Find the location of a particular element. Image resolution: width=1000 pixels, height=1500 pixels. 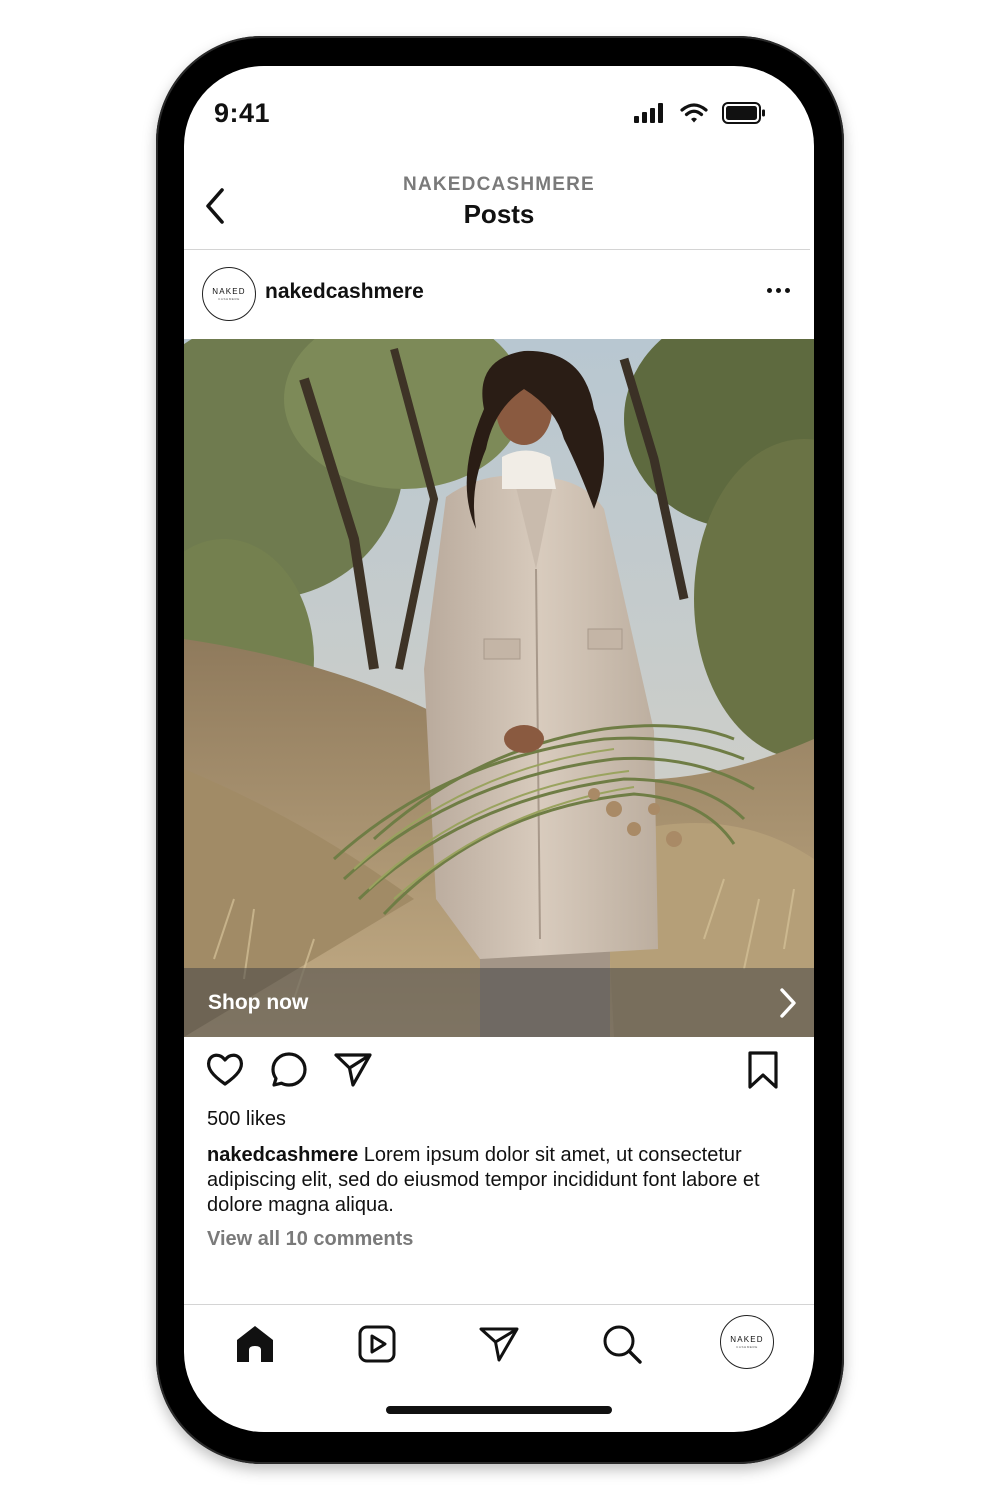

heart-icon is located at coordinates (225, 1070).